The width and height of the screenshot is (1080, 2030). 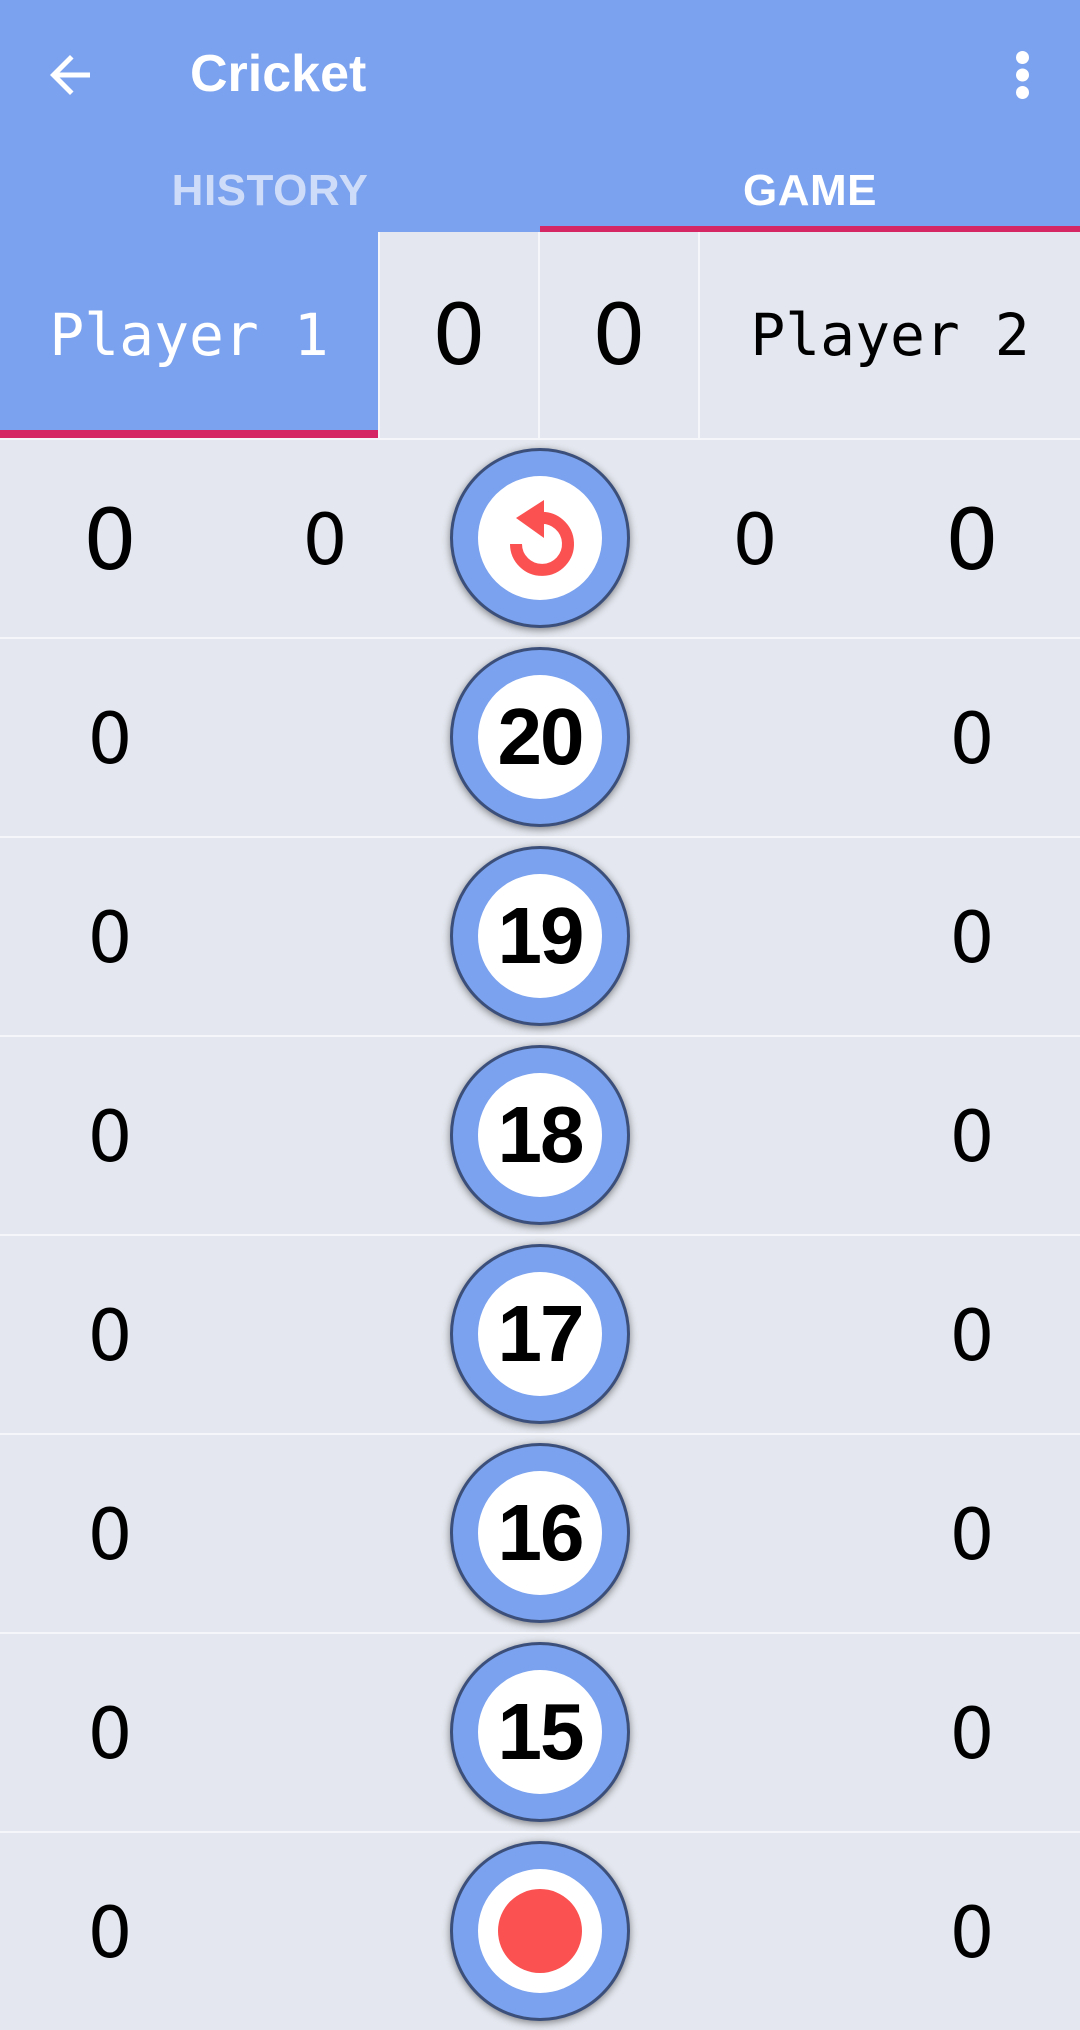 I want to click on overflow-menu-button, so click(x=1022, y=75).